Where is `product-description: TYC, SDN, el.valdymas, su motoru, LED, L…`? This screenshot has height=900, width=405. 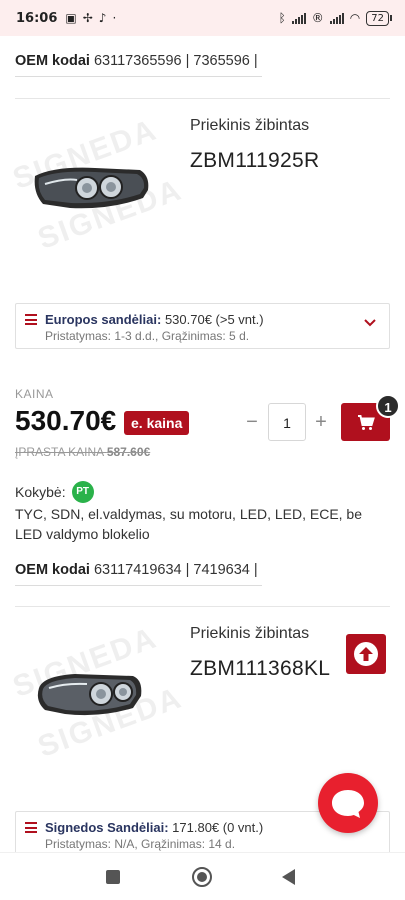 product-description: TYC, SDN, el.valdymas, su motoru, LED, L… is located at coordinates (189, 524).